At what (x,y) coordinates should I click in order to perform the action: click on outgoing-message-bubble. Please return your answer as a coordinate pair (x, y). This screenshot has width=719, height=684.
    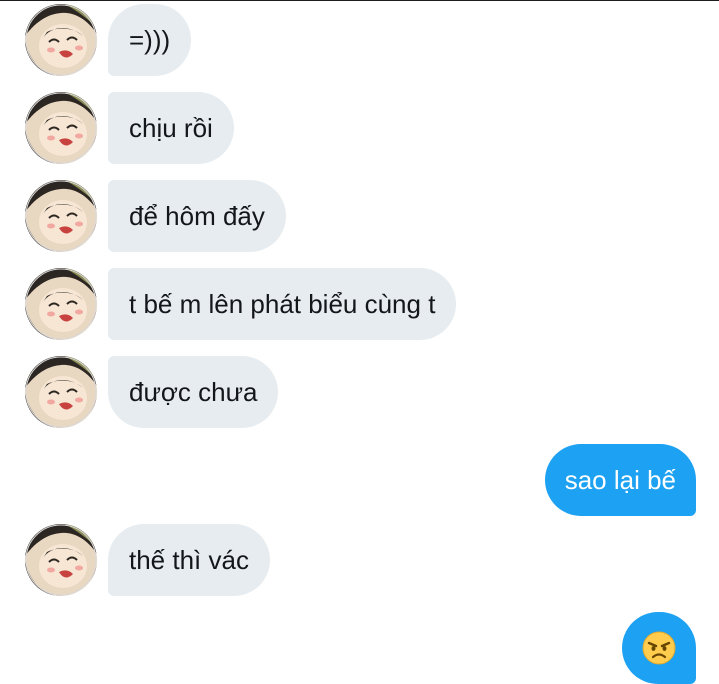
    Looking at the image, I should click on (659, 648).